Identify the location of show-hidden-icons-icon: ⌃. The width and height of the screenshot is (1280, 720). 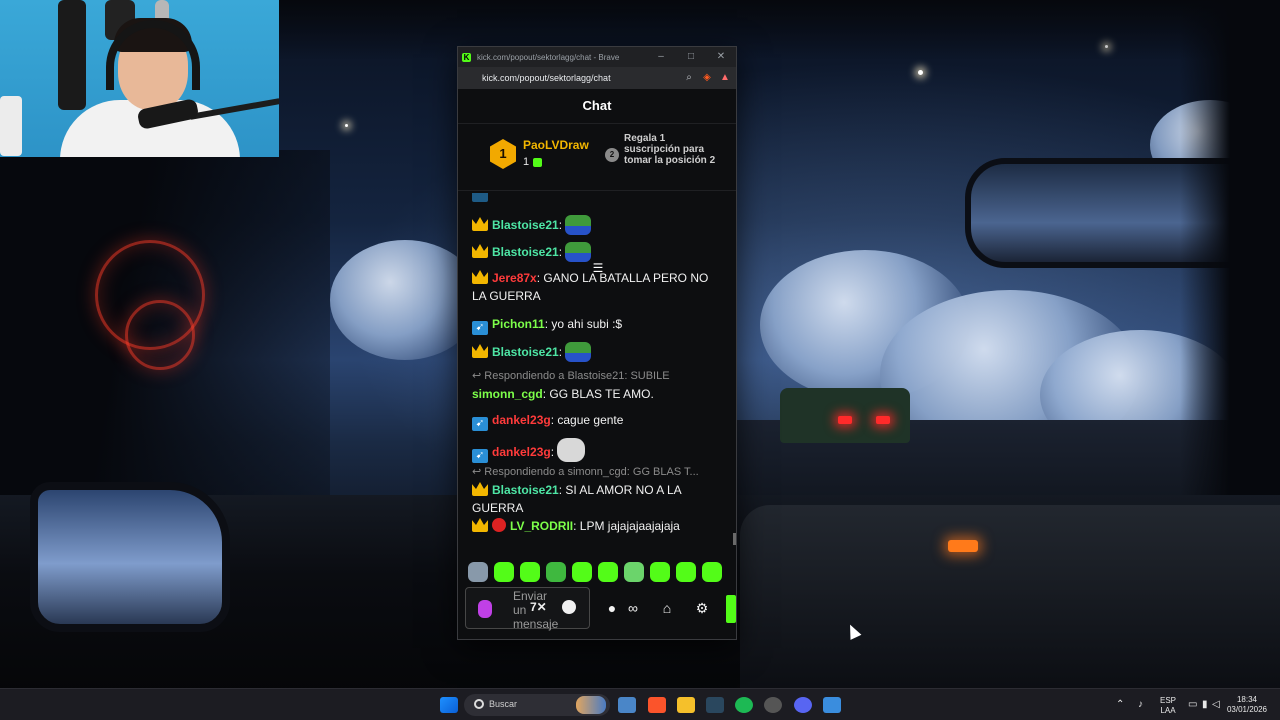
(1120, 704).